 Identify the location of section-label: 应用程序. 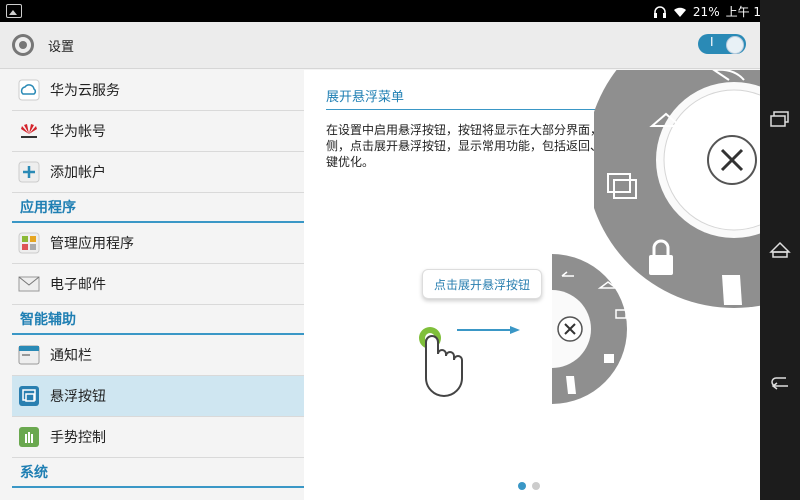
(48, 208).